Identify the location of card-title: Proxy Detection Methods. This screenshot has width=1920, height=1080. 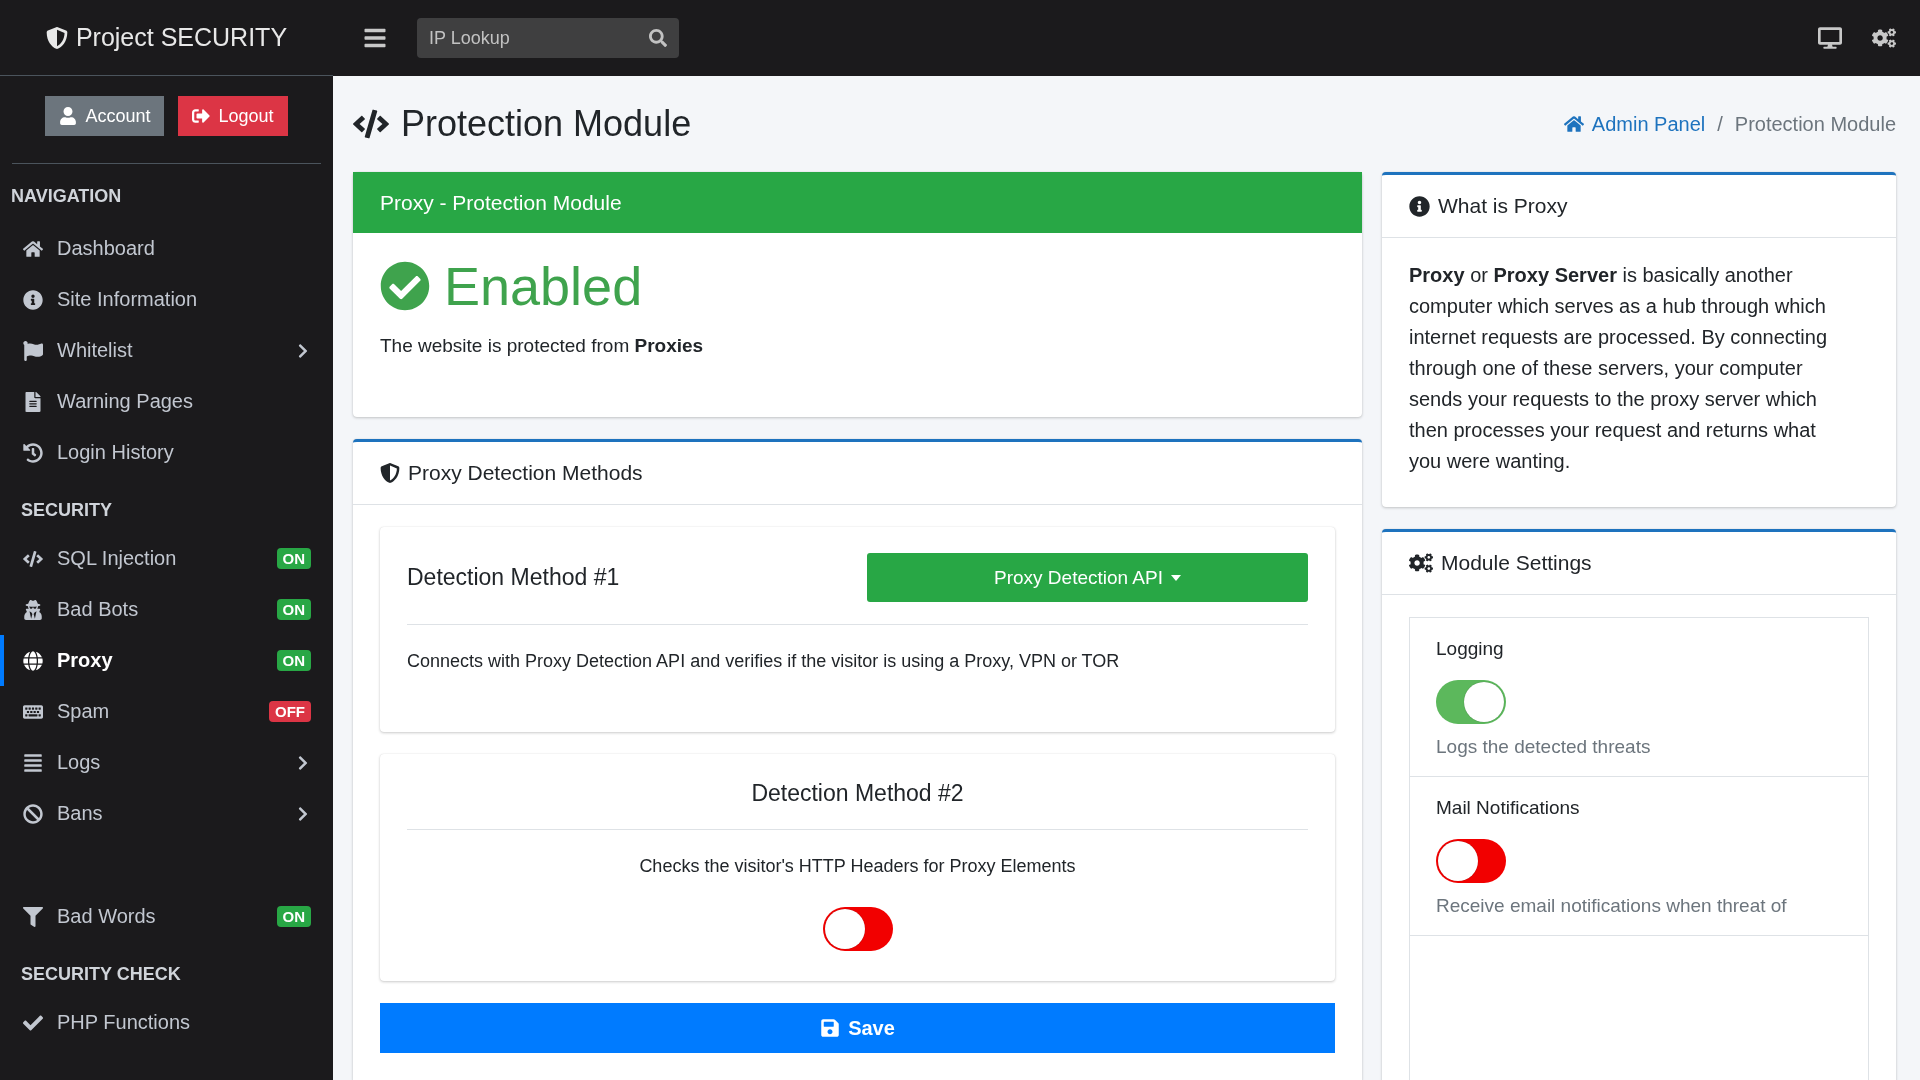
(525, 473).